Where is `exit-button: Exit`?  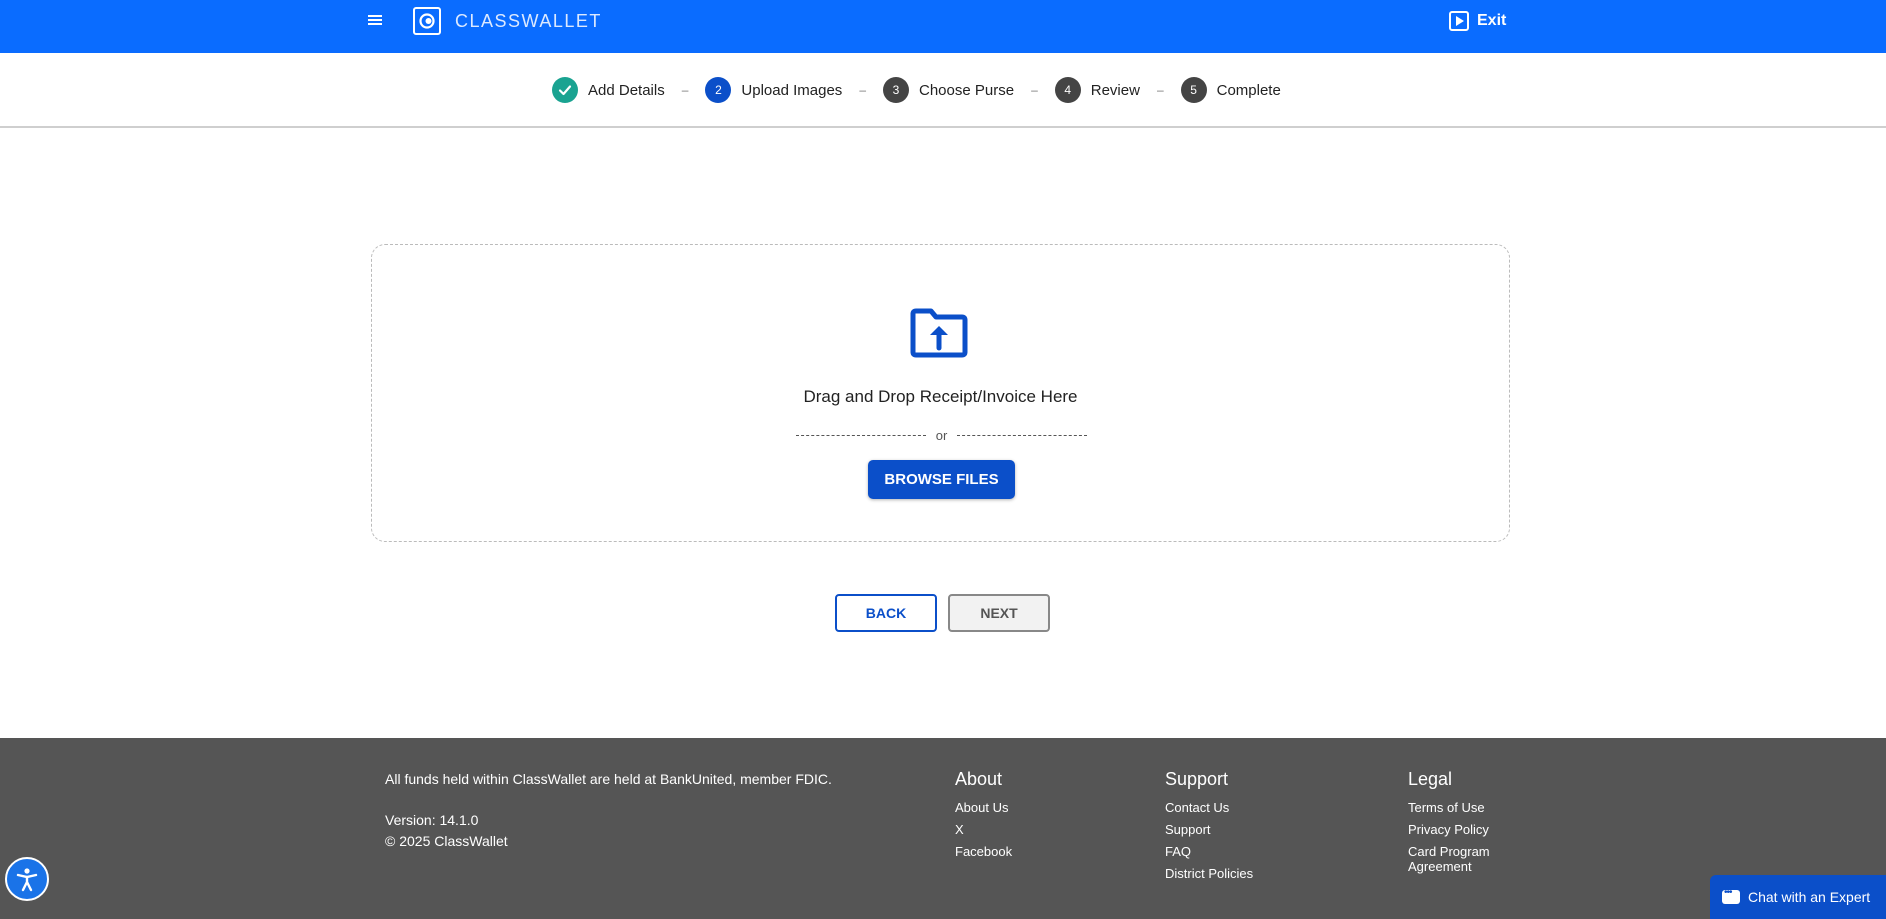 exit-button: Exit is located at coordinates (1477, 21).